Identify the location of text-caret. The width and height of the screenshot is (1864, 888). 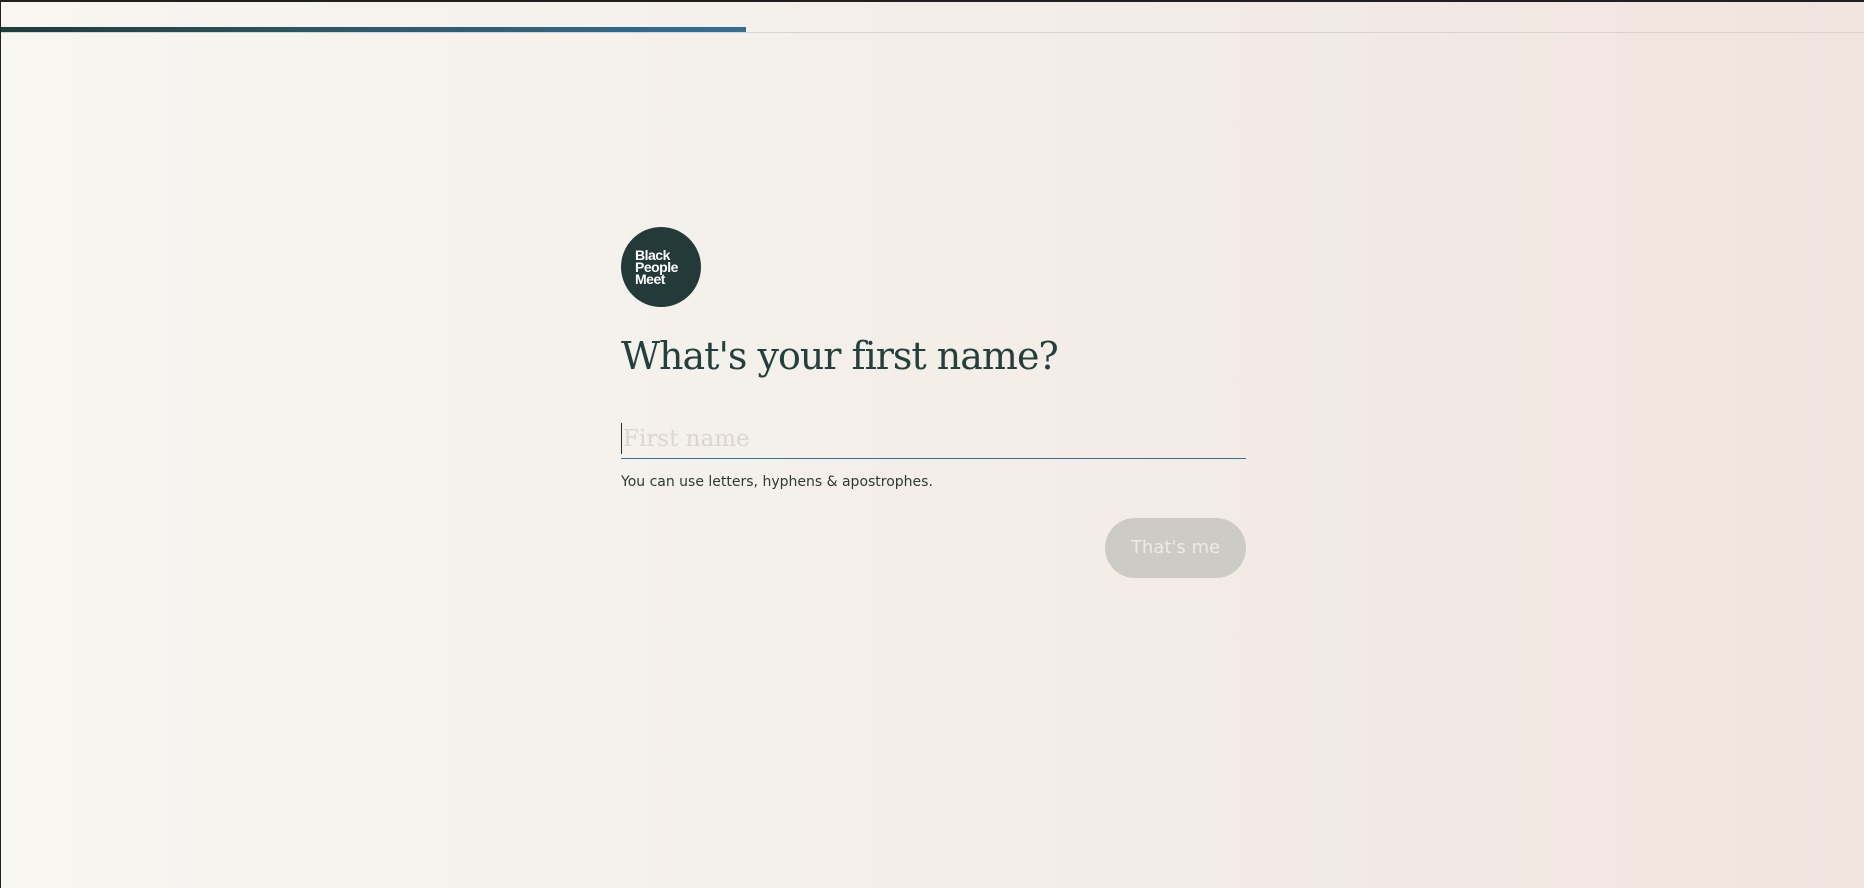
(621, 438).